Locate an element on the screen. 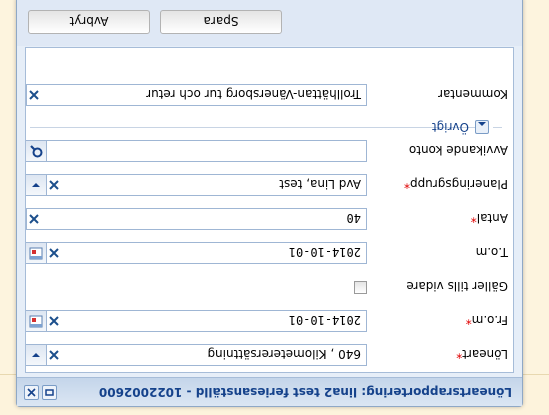 The width and height of the screenshot is (549, 415). row-alt-account: Avvikande konto is located at coordinates (269, 150).